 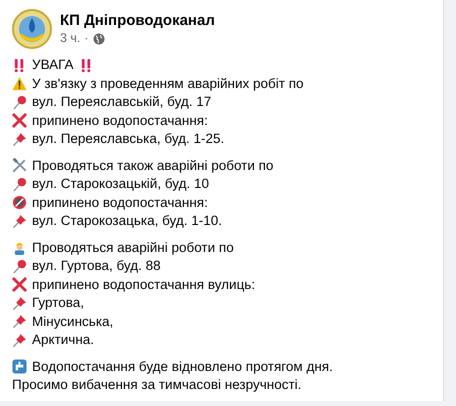 What do you see at coordinates (63, 340) in the screenshot?
I see `post-text-line: Арктична.` at bounding box center [63, 340].